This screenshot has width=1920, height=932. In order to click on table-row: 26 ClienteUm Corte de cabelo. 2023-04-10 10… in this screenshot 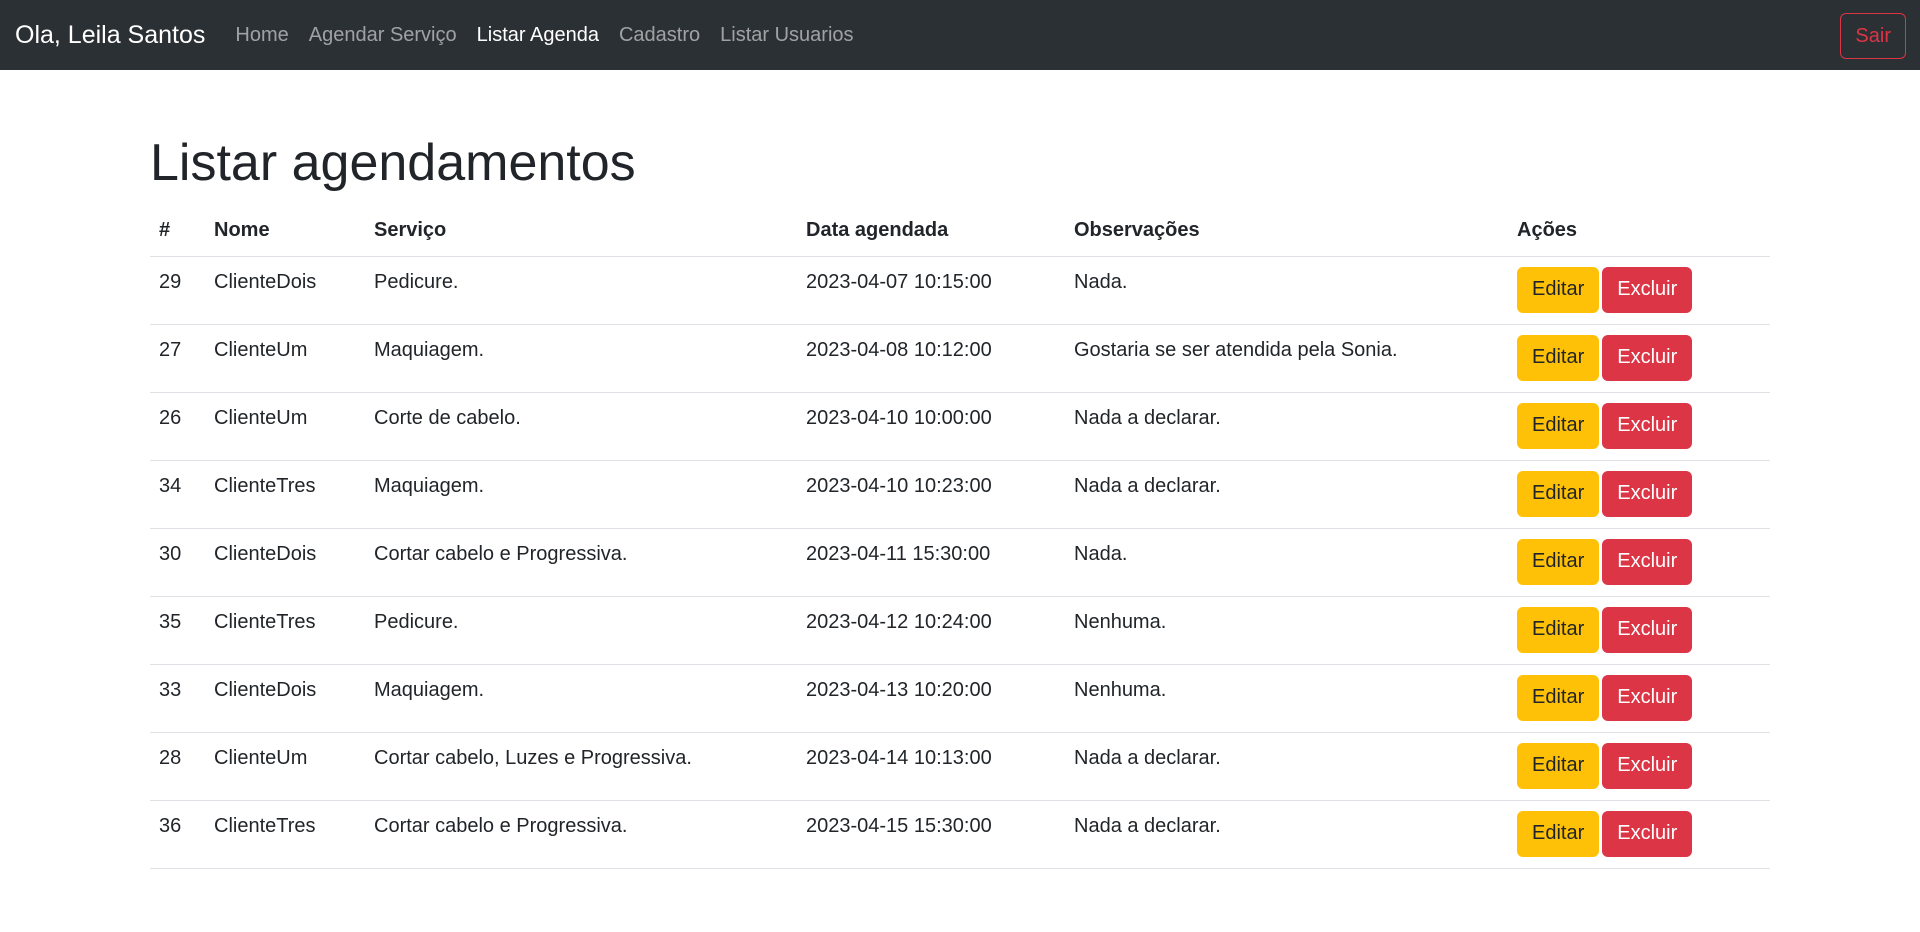, I will do `click(960, 426)`.